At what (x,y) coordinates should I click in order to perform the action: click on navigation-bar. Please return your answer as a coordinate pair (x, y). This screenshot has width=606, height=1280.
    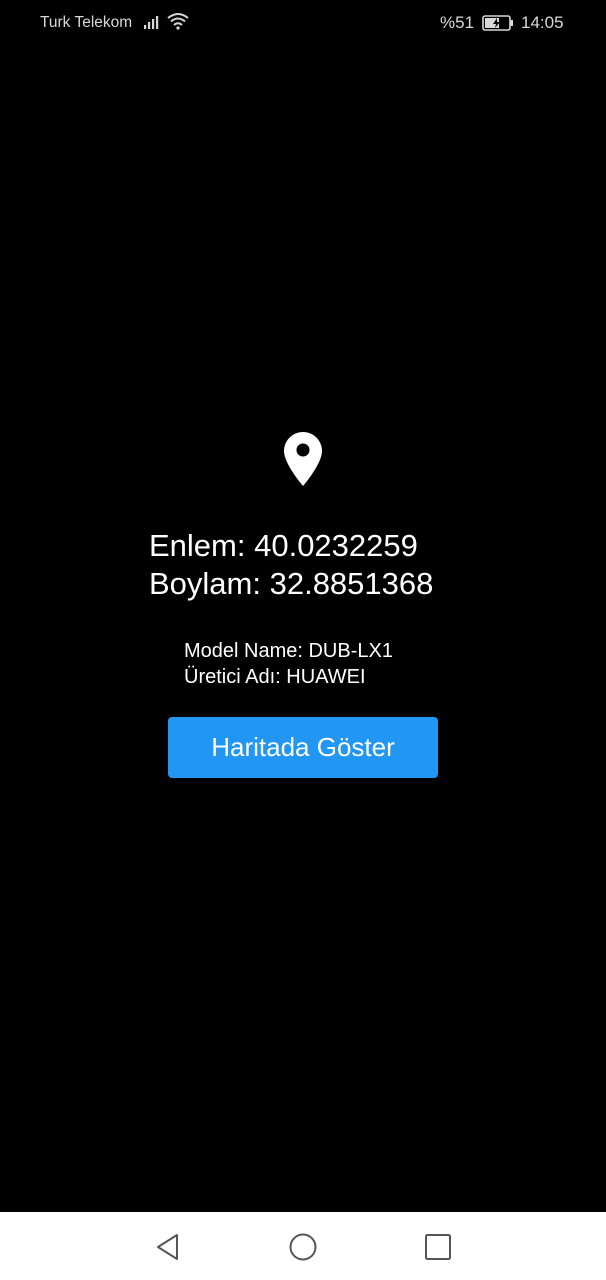
    Looking at the image, I should click on (303, 1246).